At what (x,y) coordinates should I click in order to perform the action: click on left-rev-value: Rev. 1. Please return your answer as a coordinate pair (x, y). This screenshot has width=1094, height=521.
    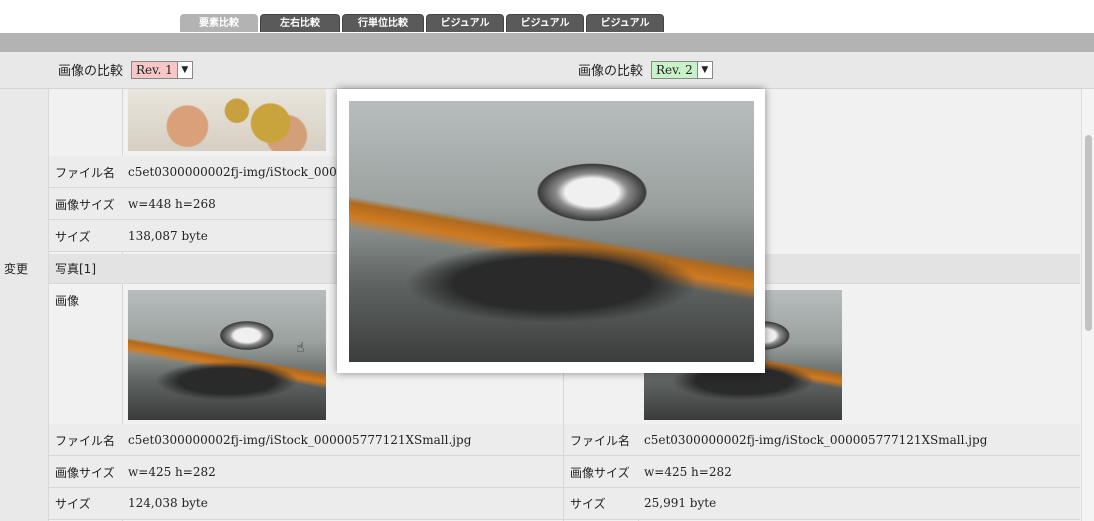
    Looking at the image, I should click on (154, 69).